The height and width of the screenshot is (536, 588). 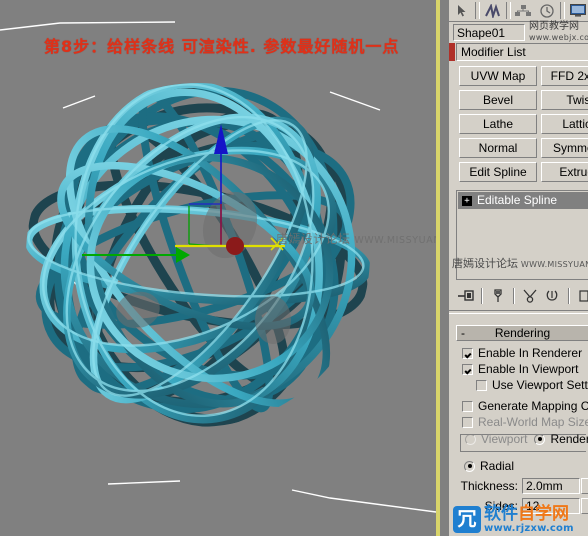 What do you see at coordinates (183, 255) in the screenshot?
I see `gizmo-y-arrow` at bounding box center [183, 255].